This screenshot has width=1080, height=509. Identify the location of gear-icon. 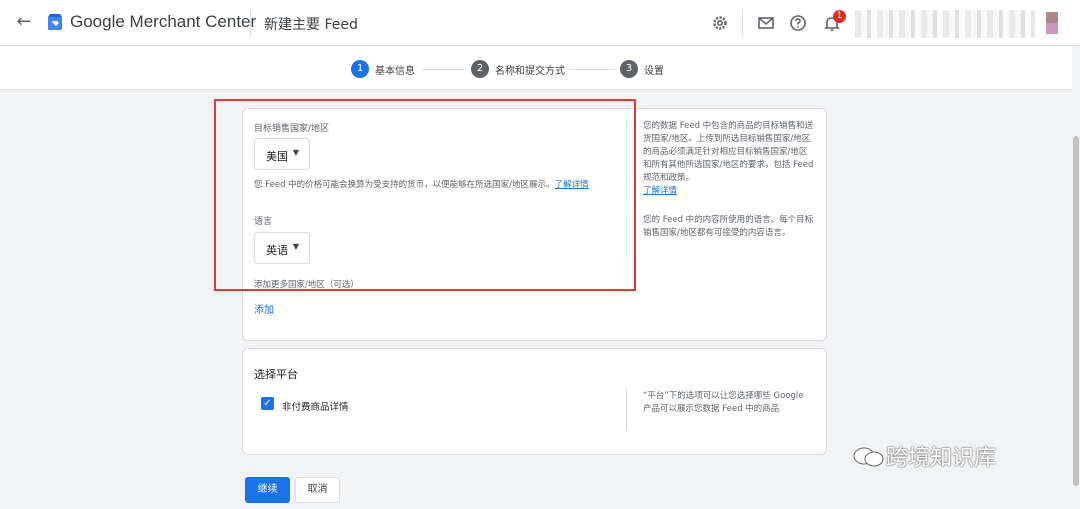
(720, 23).